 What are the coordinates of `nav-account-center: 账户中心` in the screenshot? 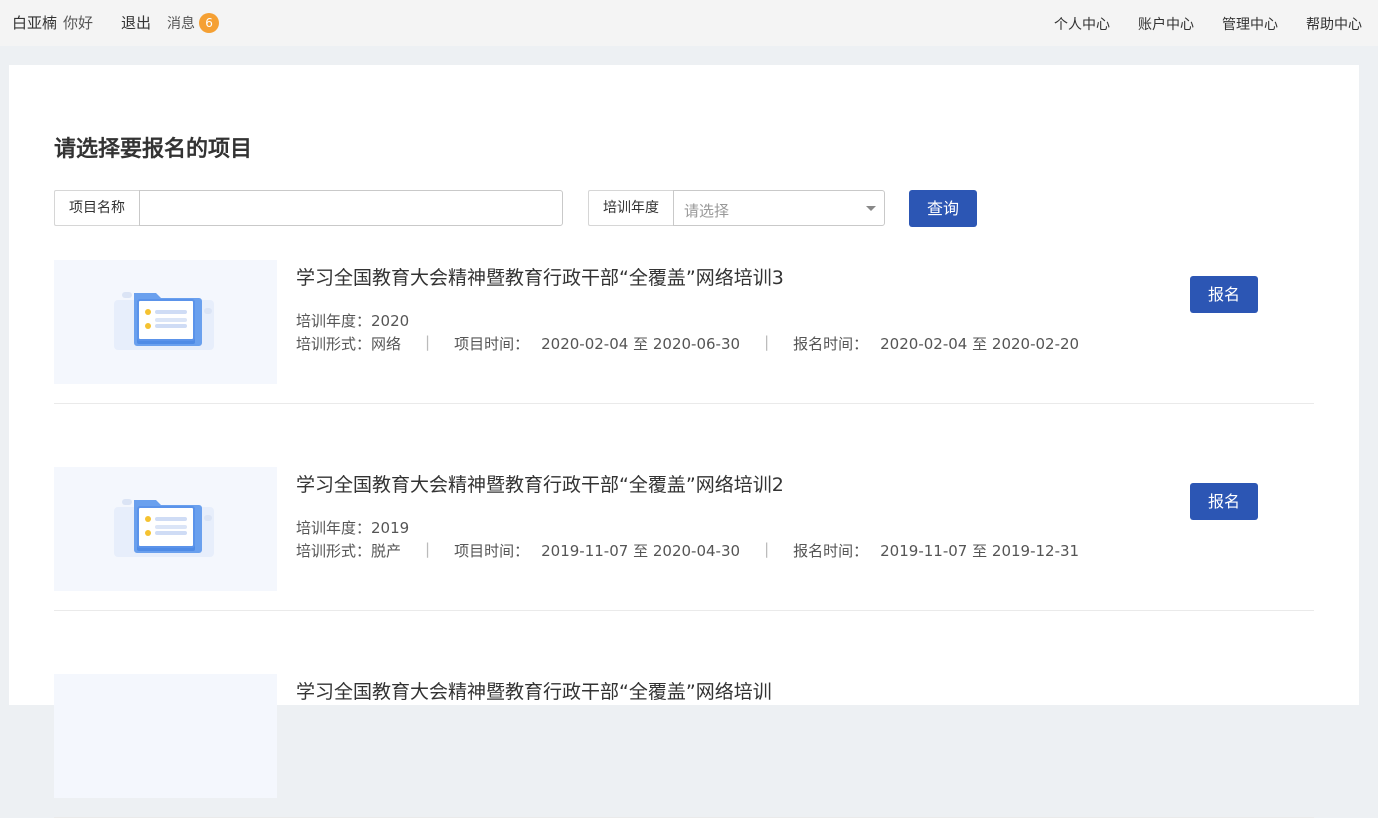 It's located at (1166, 24).